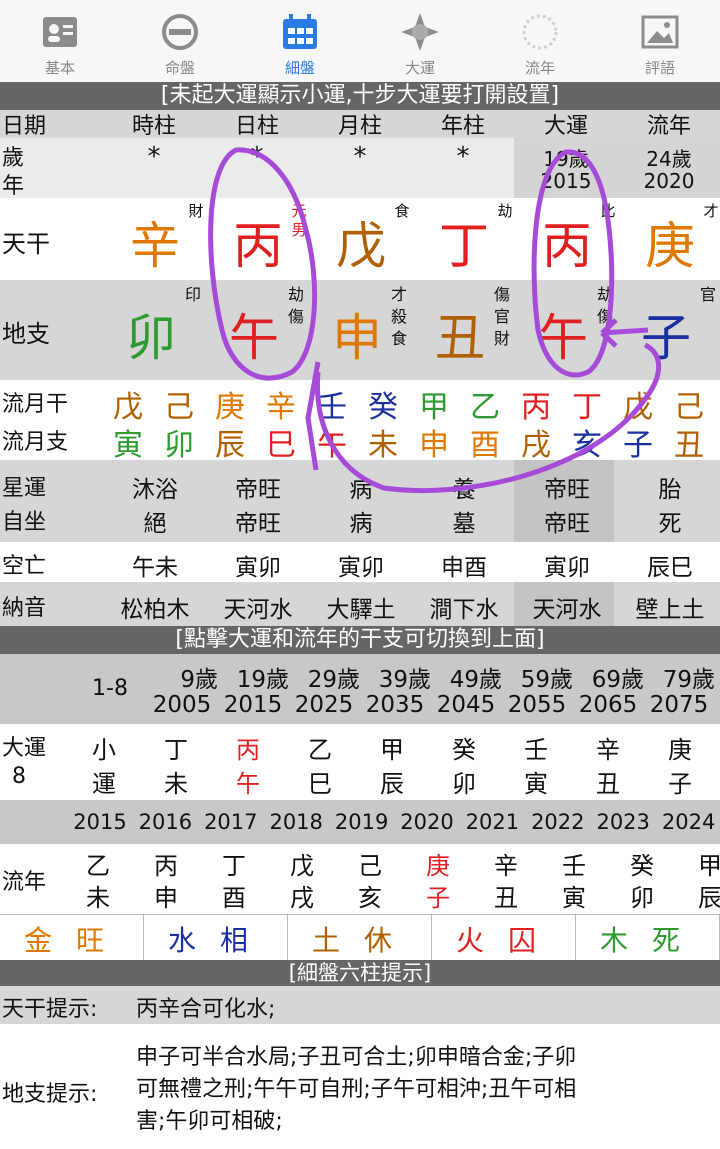 The image size is (720, 1149). What do you see at coordinates (360, 604) in the screenshot?
I see `nayin-row: 納音 松柏木 天河水 大驛土 澗下水 天河水 壁上土` at bounding box center [360, 604].